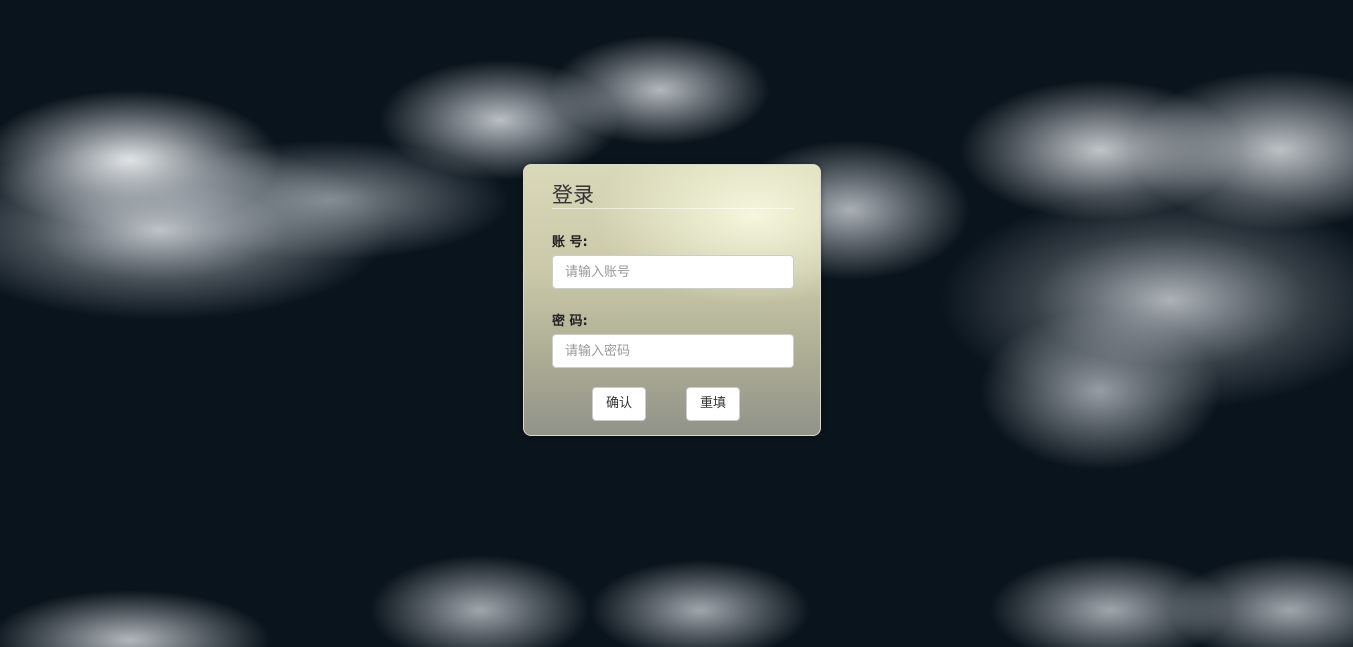 The width and height of the screenshot is (1353, 647). What do you see at coordinates (673, 272) in the screenshot?
I see `account-input` at bounding box center [673, 272].